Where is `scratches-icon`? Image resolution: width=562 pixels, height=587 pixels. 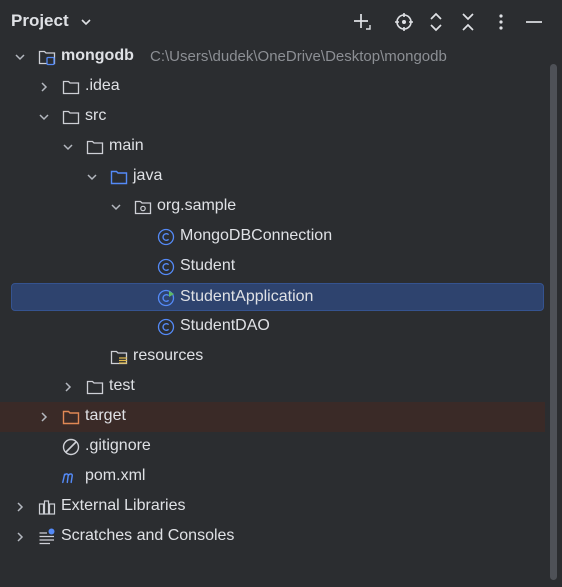 scratches-icon is located at coordinates (47, 536).